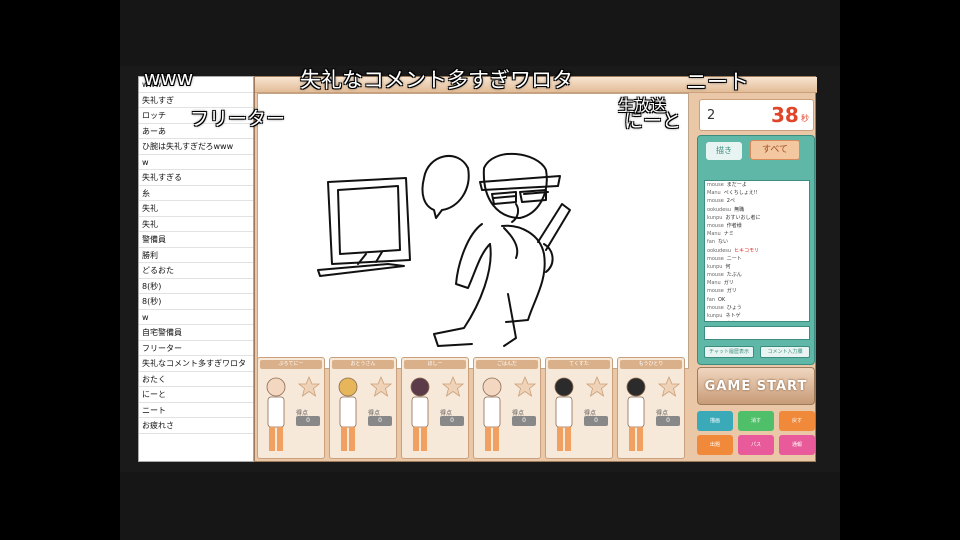 The image size is (960, 540). I want to click on chat-text: おたく, so click(734, 321).